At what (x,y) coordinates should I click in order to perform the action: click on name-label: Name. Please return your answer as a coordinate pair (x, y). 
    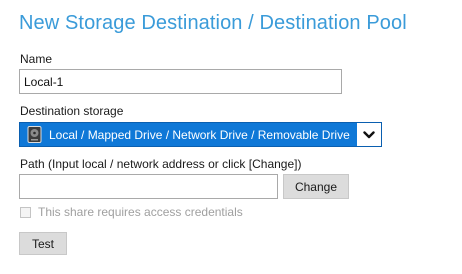
    Looking at the image, I should click on (36, 59).